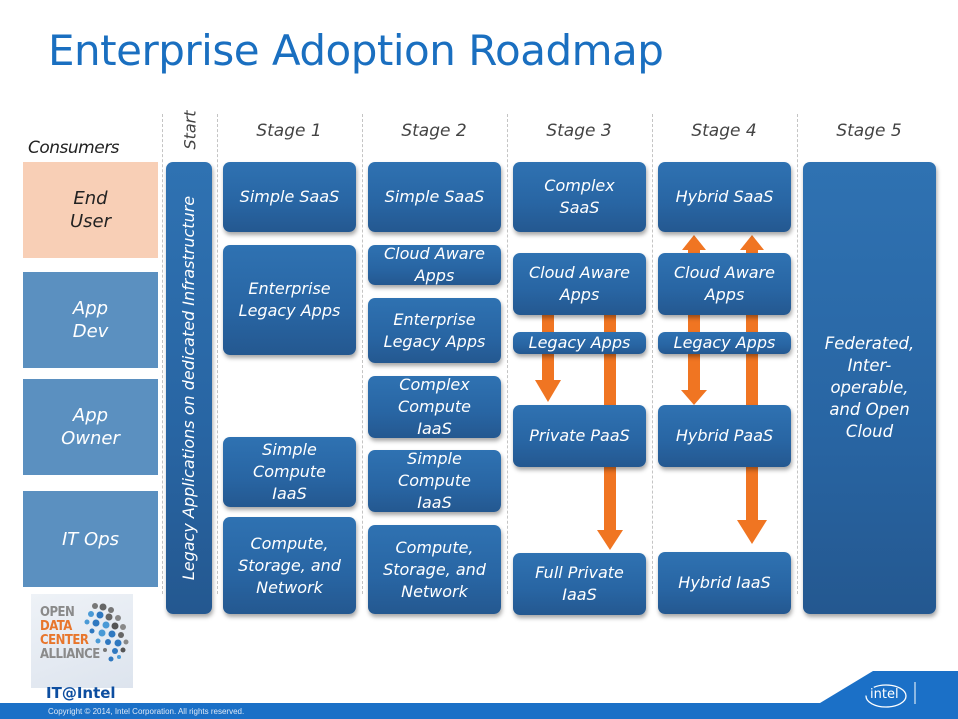 The image size is (958, 719). Describe the element at coordinates (579, 131) in the screenshot. I see `stage-3-header: Stage 3` at that location.